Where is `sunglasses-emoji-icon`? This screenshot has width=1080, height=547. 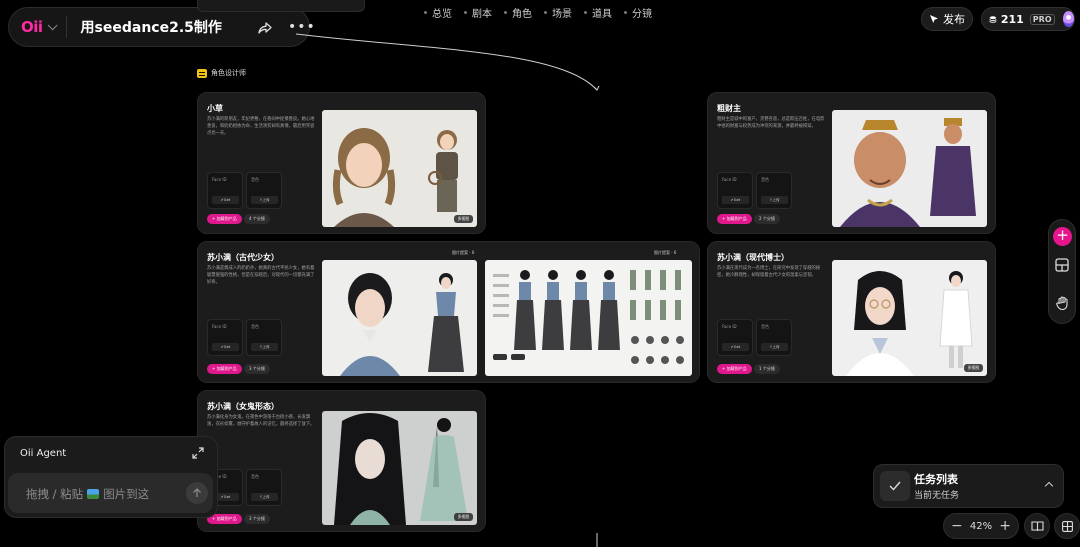
sunglasses-emoji-icon is located at coordinates (202, 73).